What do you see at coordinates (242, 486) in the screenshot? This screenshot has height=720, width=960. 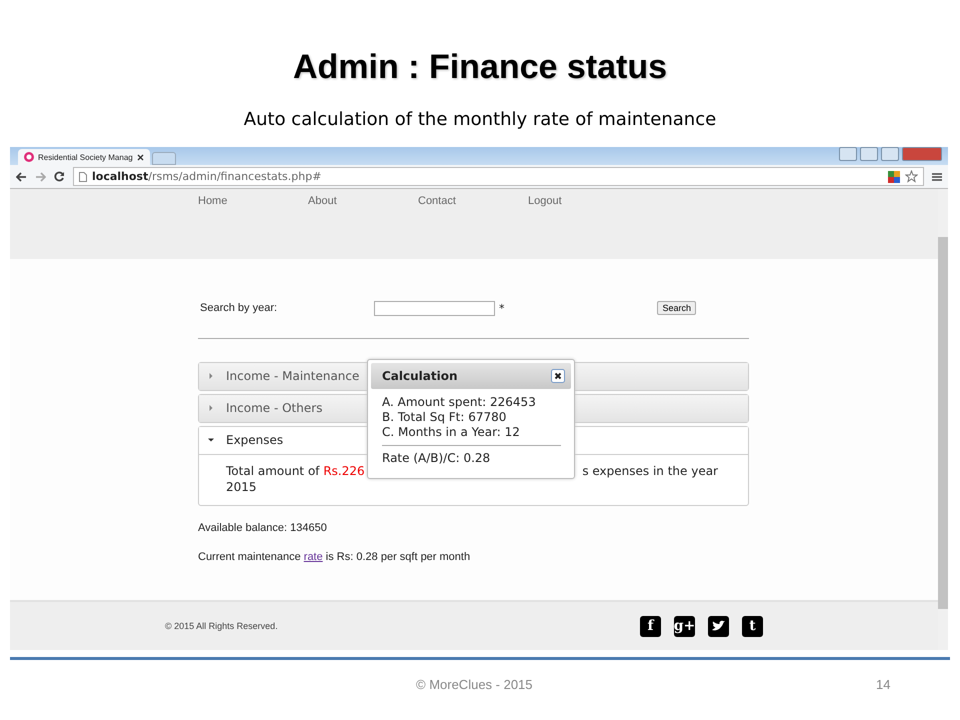 I see `expense-year: 2015` at bounding box center [242, 486].